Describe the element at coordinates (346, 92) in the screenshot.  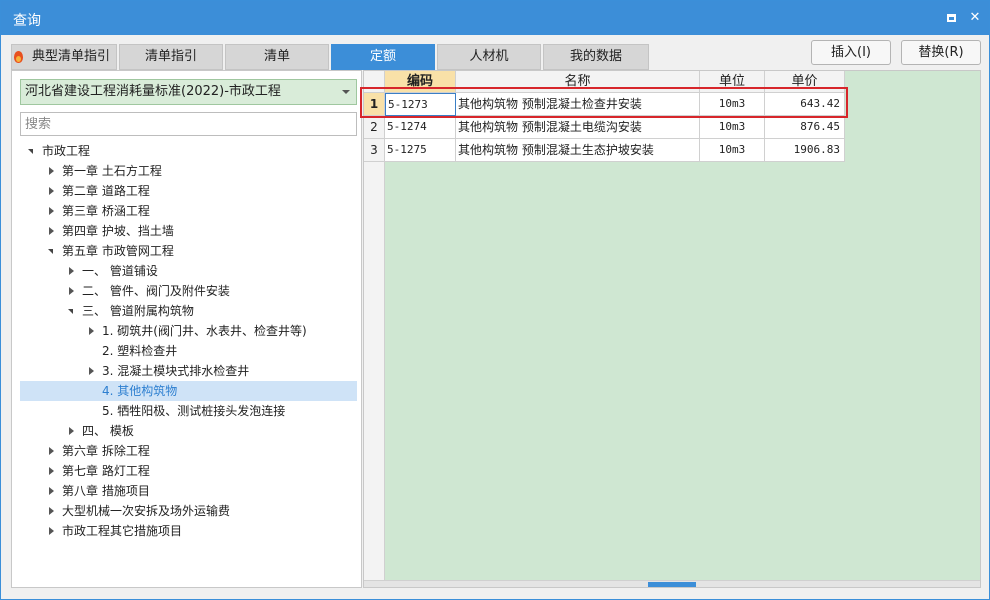
I see `chevron-down-icon` at that location.